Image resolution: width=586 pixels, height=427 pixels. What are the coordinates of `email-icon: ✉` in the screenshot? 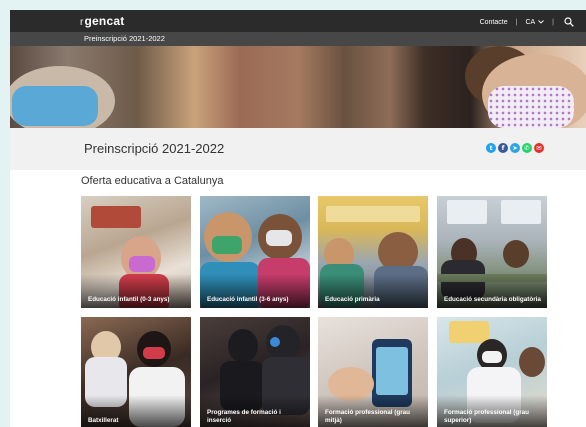 It's located at (539, 148).